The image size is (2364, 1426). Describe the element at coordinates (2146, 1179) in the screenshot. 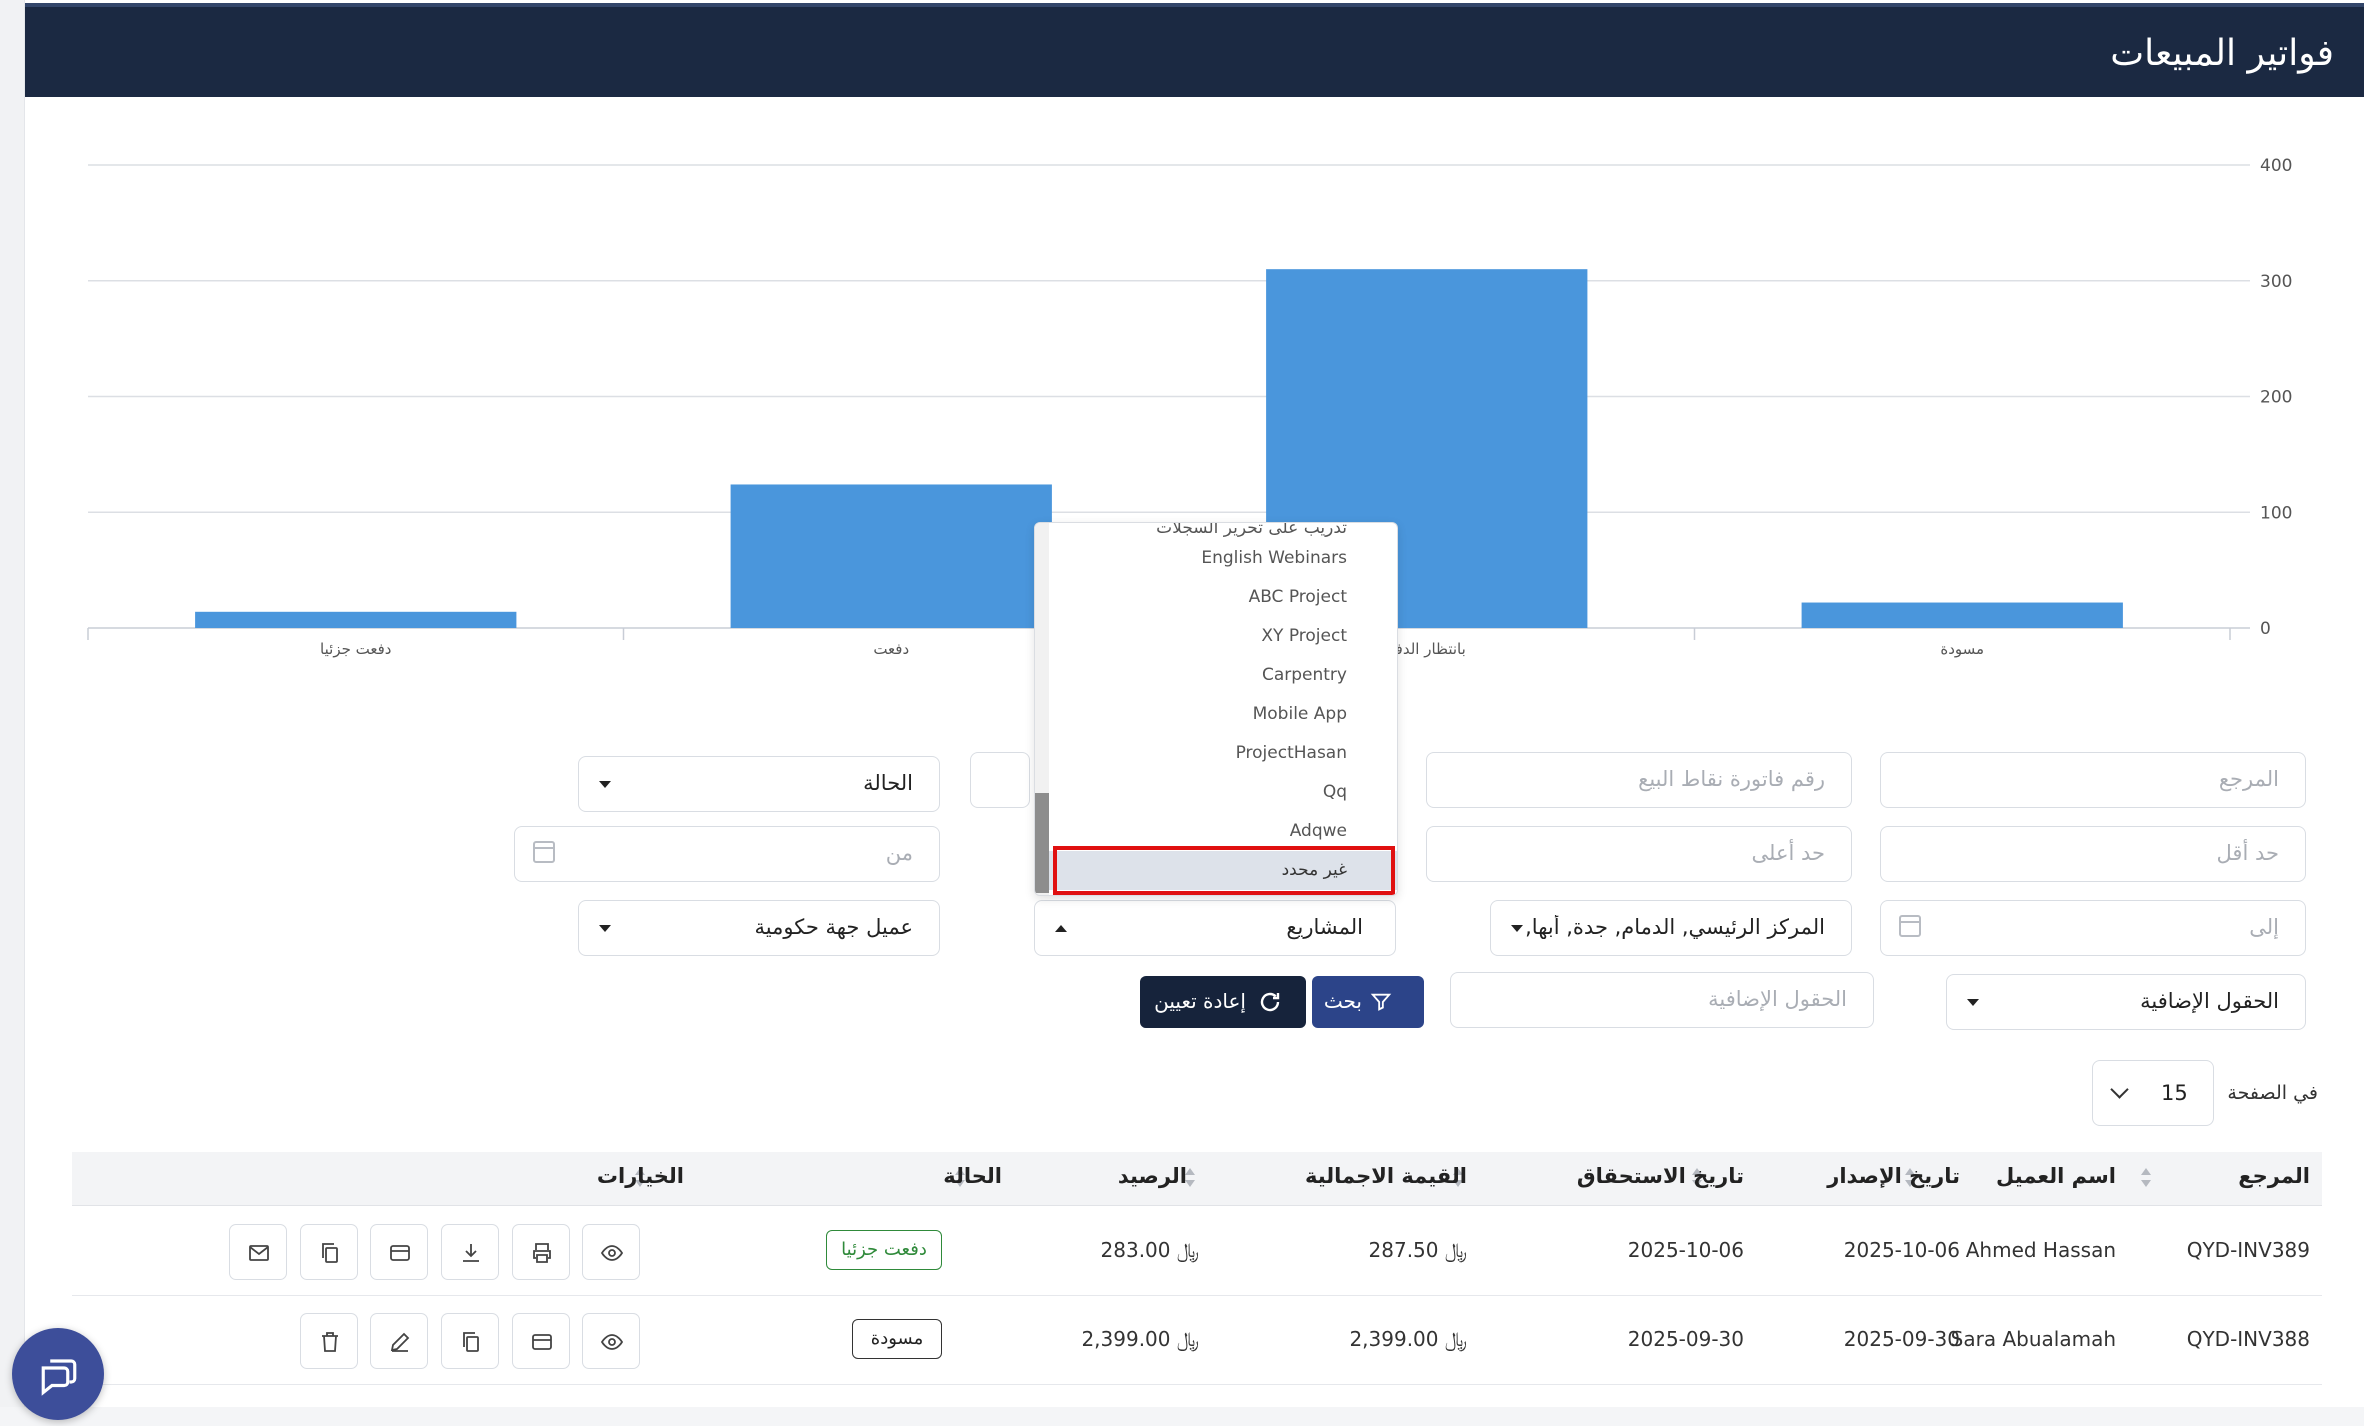

I see `sort-icon` at that location.